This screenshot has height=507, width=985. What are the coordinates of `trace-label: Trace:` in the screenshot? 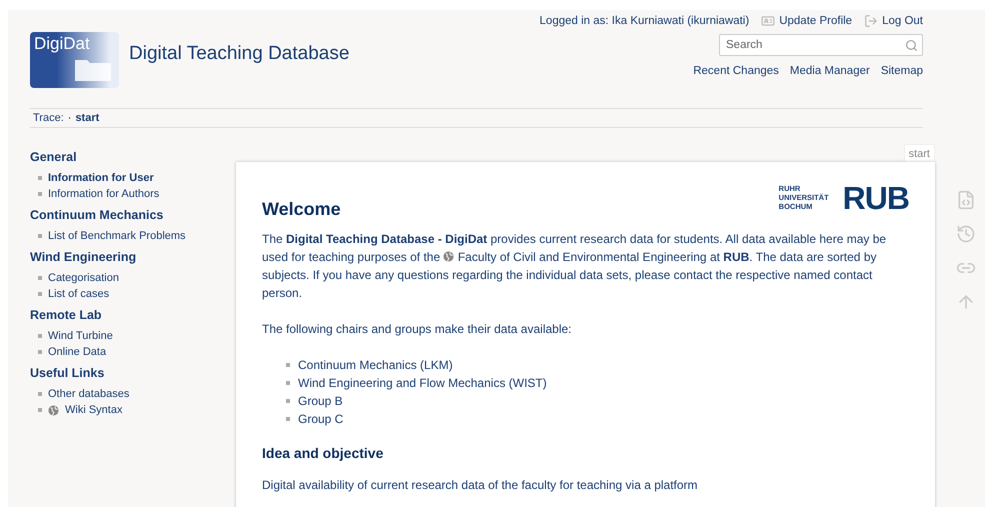 It's located at (48, 118).